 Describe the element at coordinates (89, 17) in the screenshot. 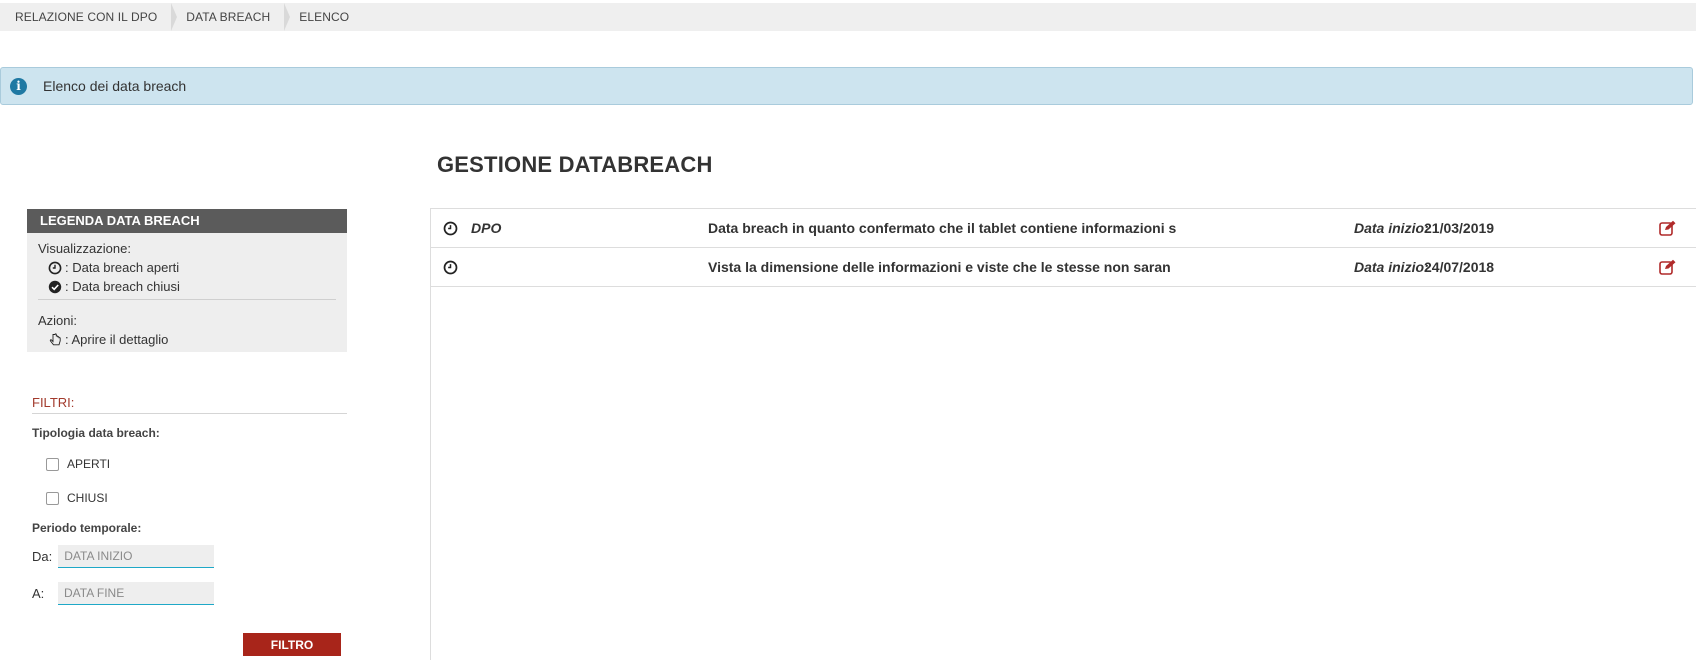

I see `breadcrumb-item-relazione-dpo: RELAZIONE CON IL DPO` at that location.